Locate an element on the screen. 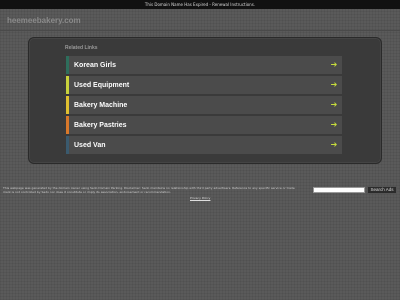 The height and width of the screenshot is (300, 400). link-label: Bakery Pastries is located at coordinates (100, 125).